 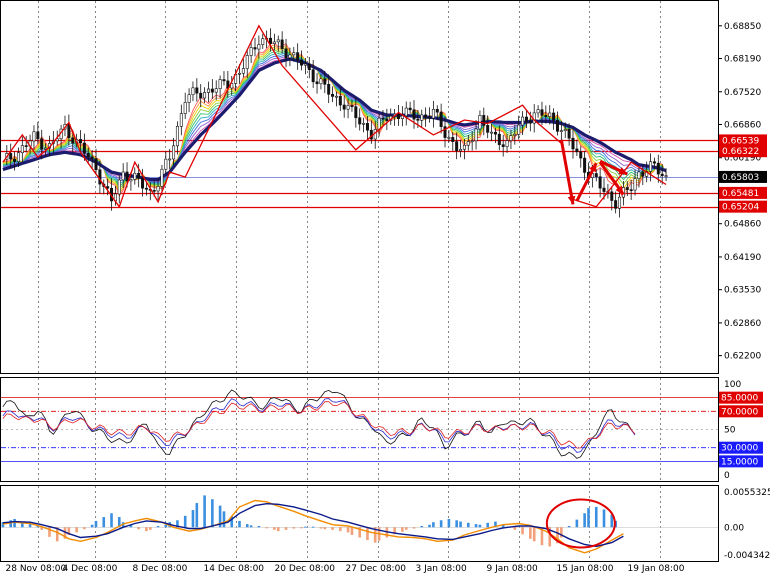 I want to click on price-label: 0.64860, so click(x=742, y=225).